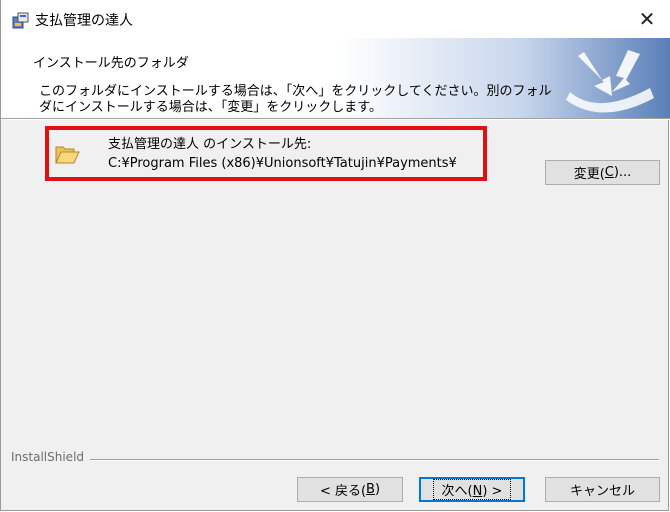 This screenshot has height=512, width=670. What do you see at coordinates (67, 155) in the screenshot?
I see `folder-open-icon` at bounding box center [67, 155].